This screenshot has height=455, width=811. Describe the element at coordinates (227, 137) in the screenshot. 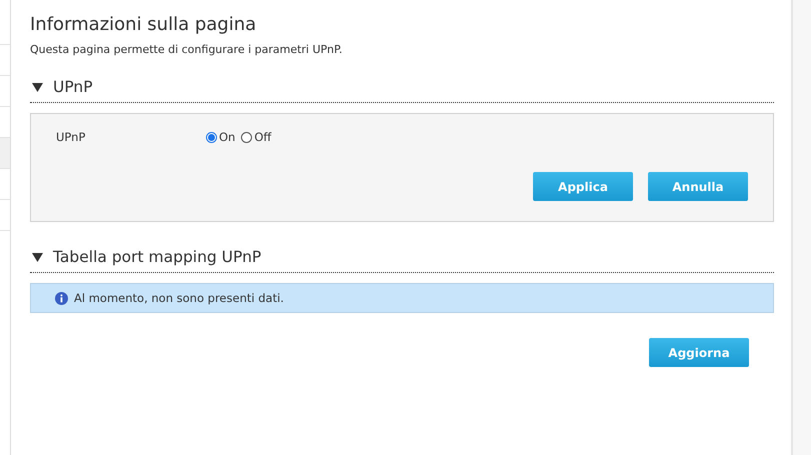

I see `radio-label: On` at that location.